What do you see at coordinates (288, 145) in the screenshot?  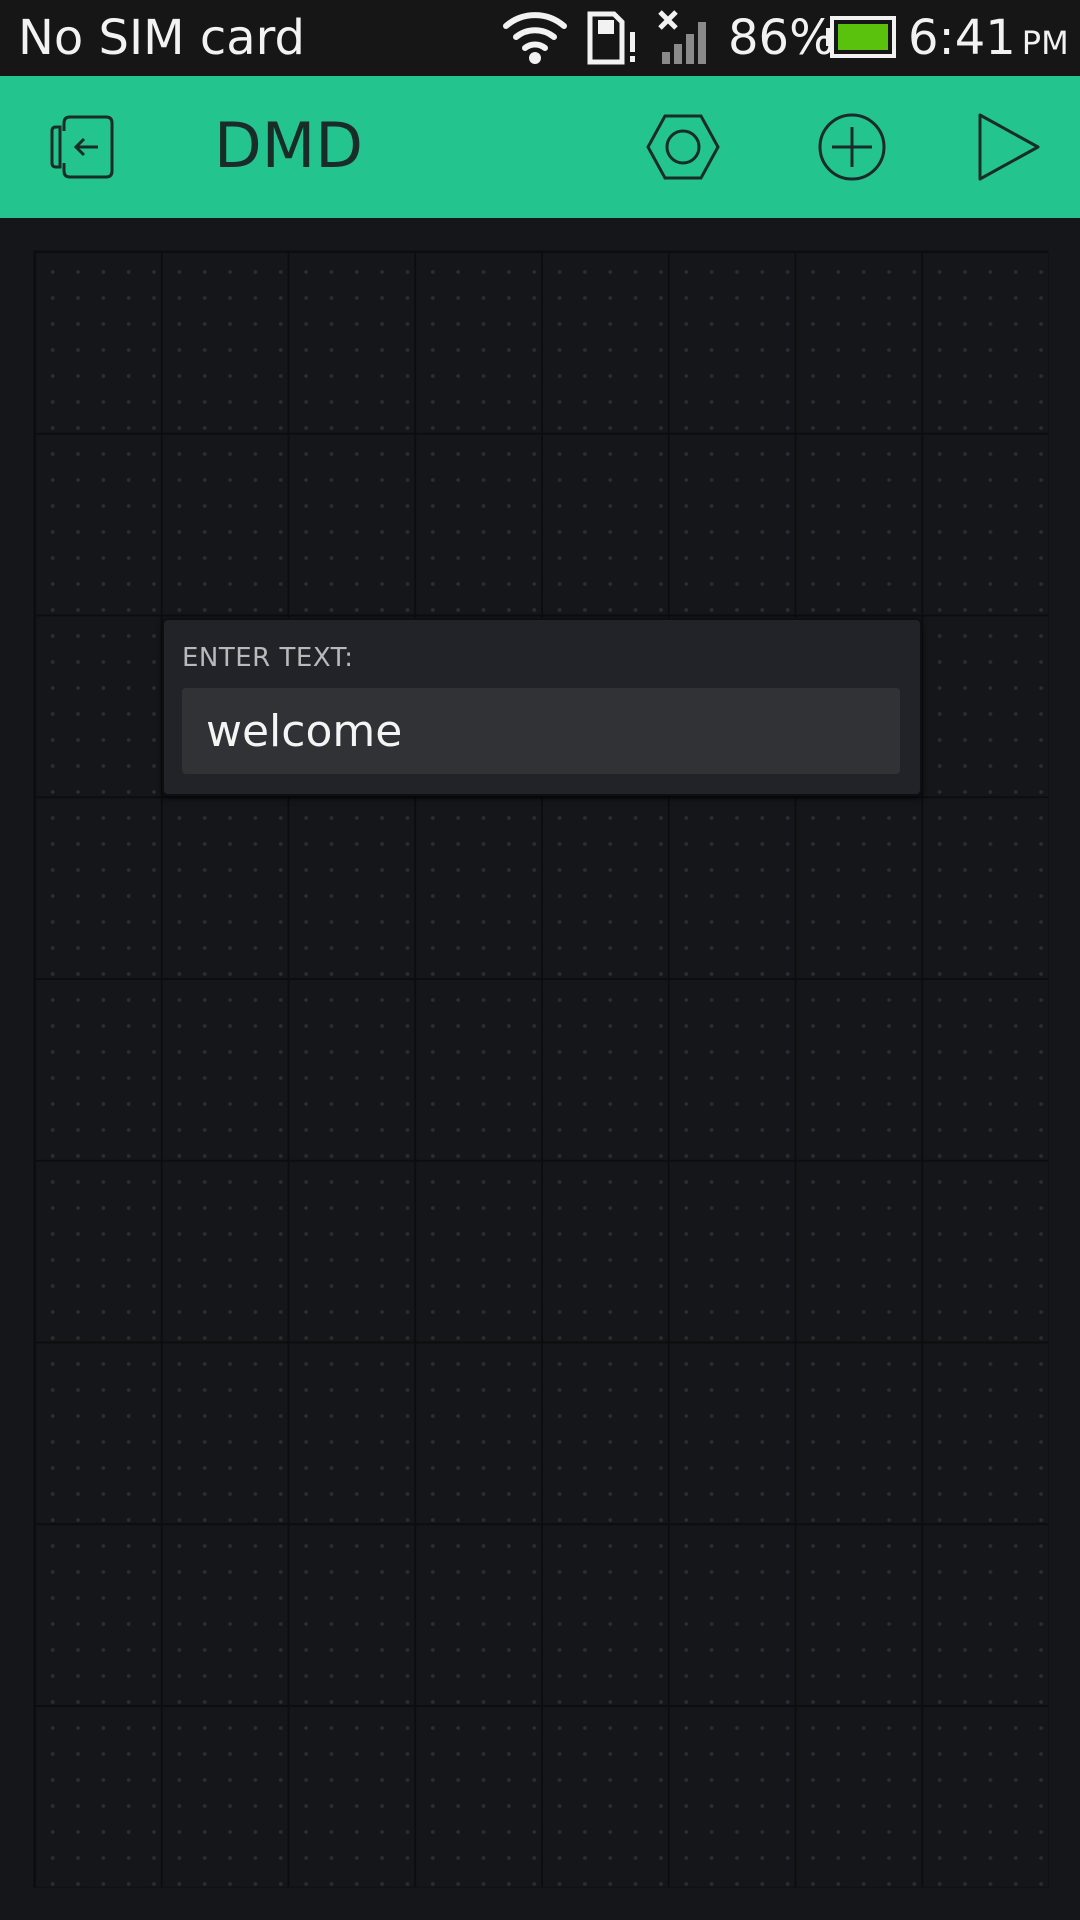 I see `project-title: DMD` at bounding box center [288, 145].